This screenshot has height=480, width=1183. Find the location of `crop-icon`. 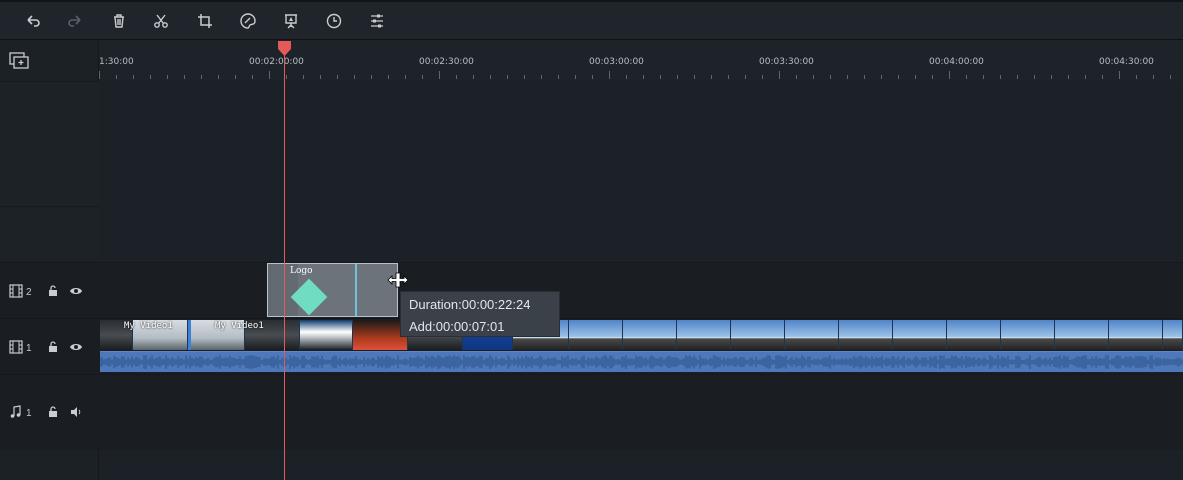

crop-icon is located at coordinates (205, 21).